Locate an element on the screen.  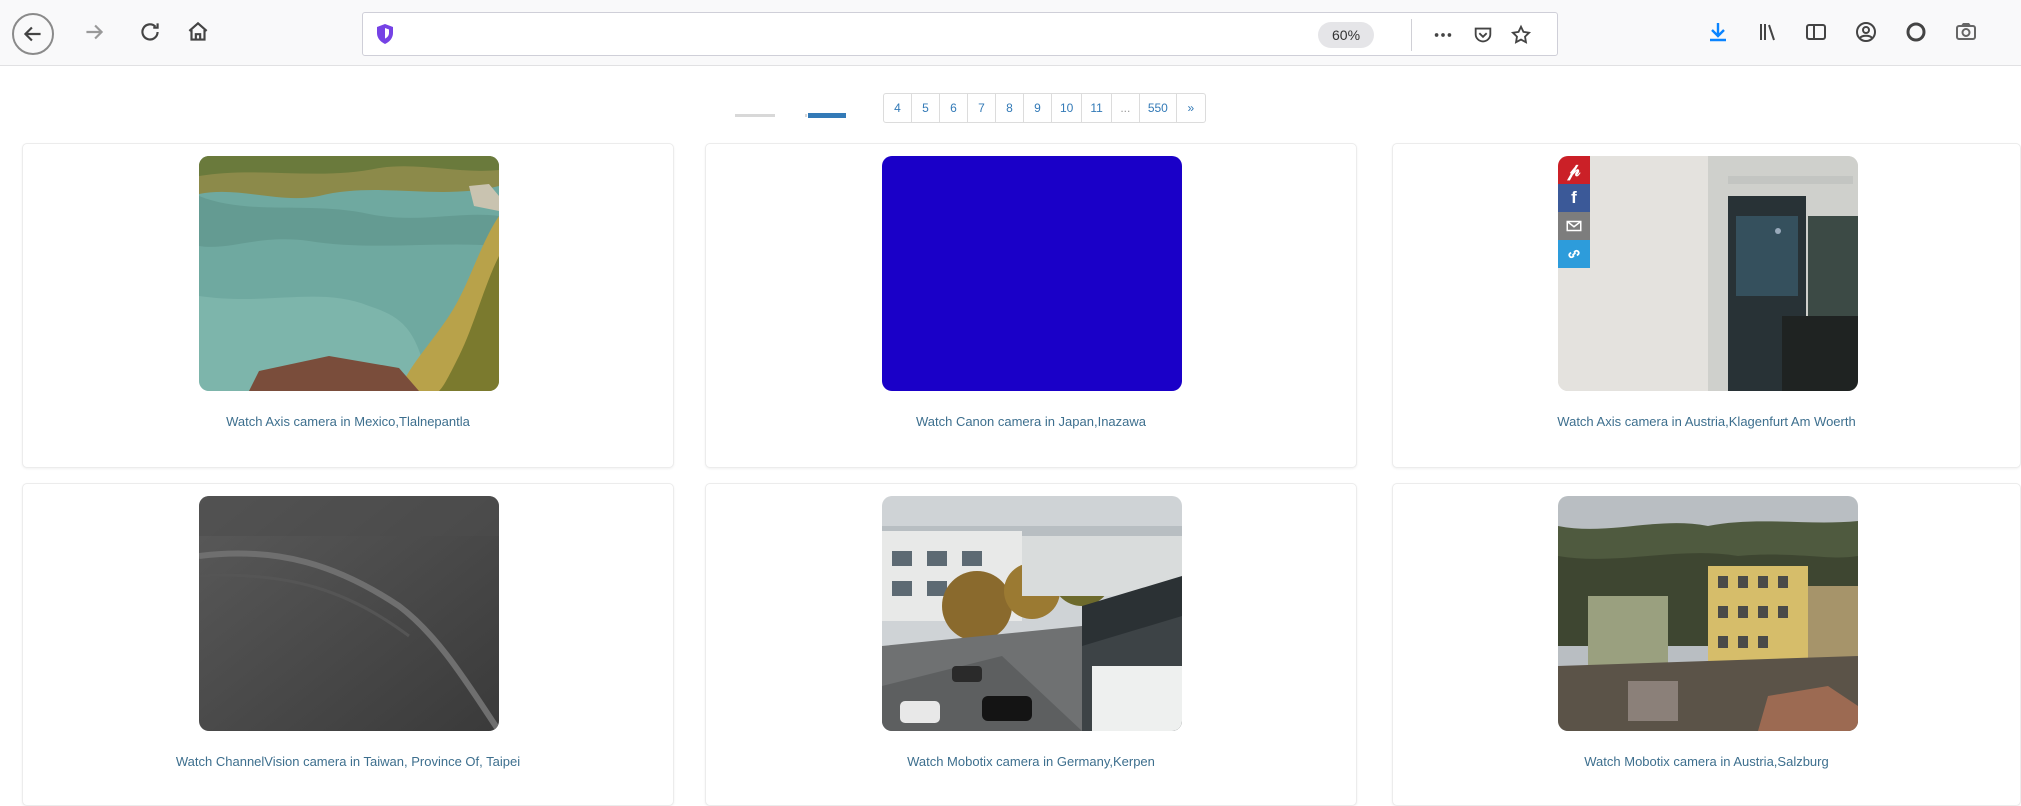
reload-icon is located at coordinates (150, 32).